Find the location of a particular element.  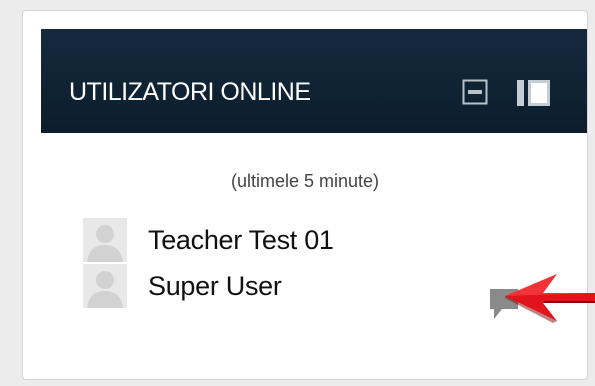

user-name: Teacher Test 01 is located at coordinates (241, 240).